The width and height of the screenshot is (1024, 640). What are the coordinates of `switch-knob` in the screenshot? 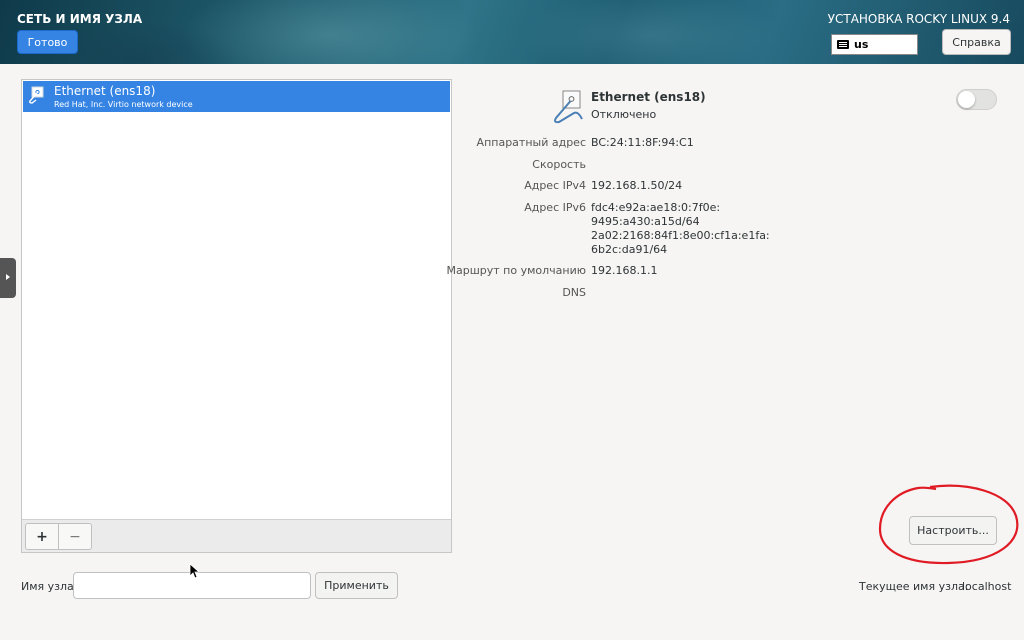 It's located at (966, 99).